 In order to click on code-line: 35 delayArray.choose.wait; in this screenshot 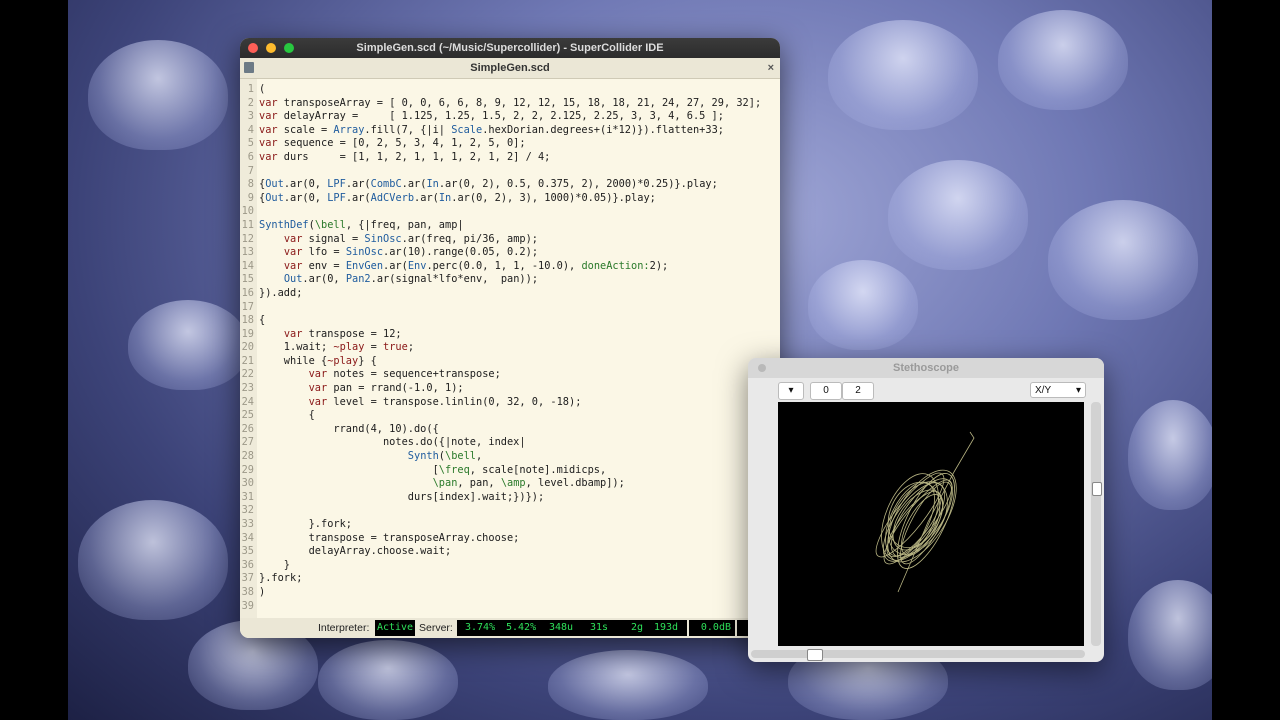, I will do `click(510, 552)`.